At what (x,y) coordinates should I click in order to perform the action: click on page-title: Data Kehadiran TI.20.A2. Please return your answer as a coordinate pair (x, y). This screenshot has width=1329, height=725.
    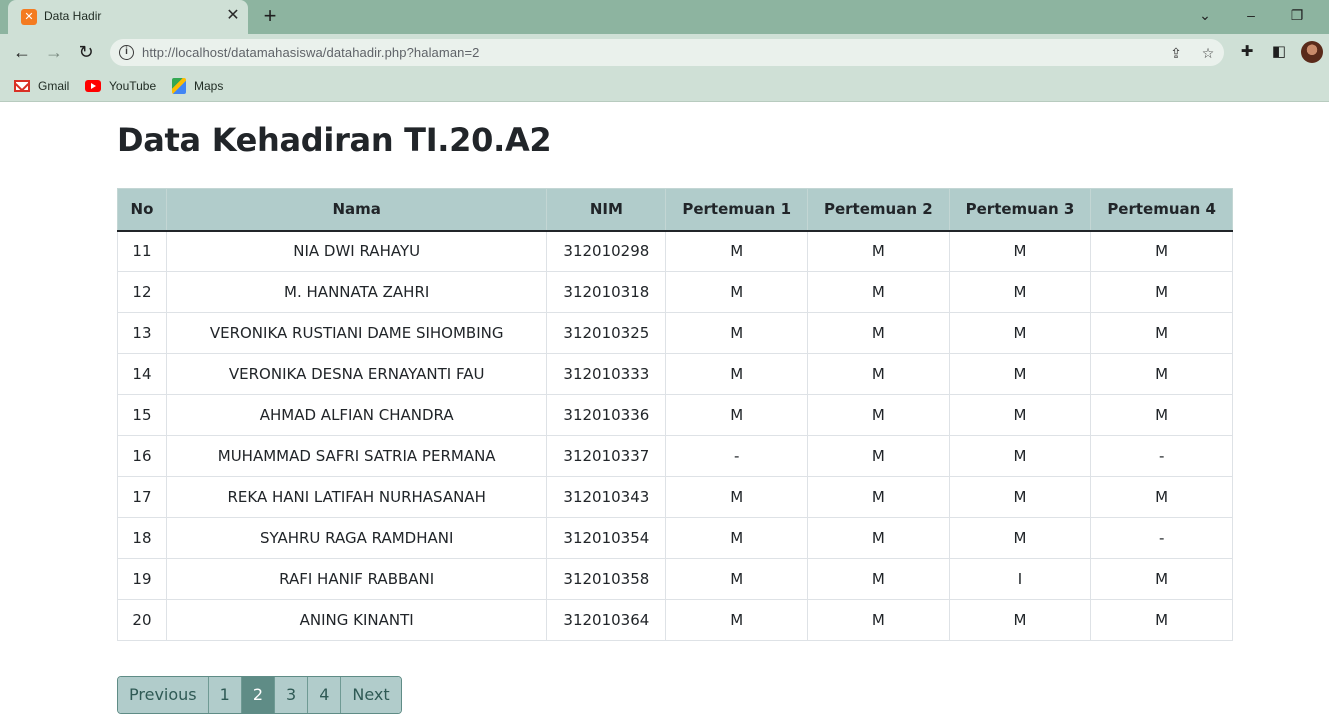
    Looking at the image, I should click on (334, 140).